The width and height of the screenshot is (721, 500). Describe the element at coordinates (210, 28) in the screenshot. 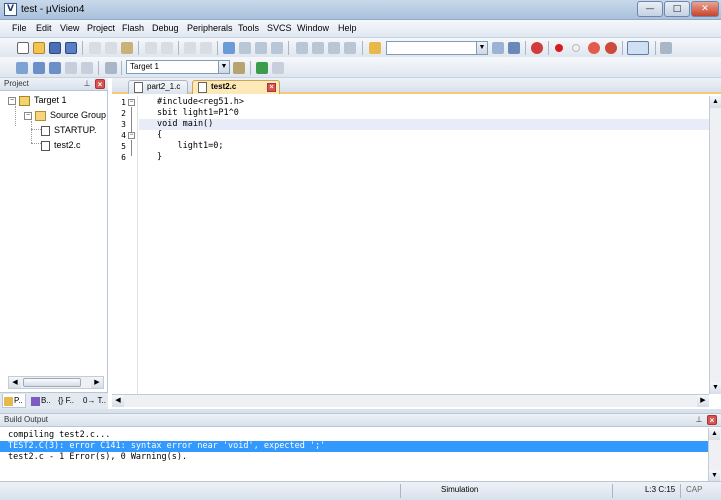

I see `menu-peripherals: Peripherals` at that location.